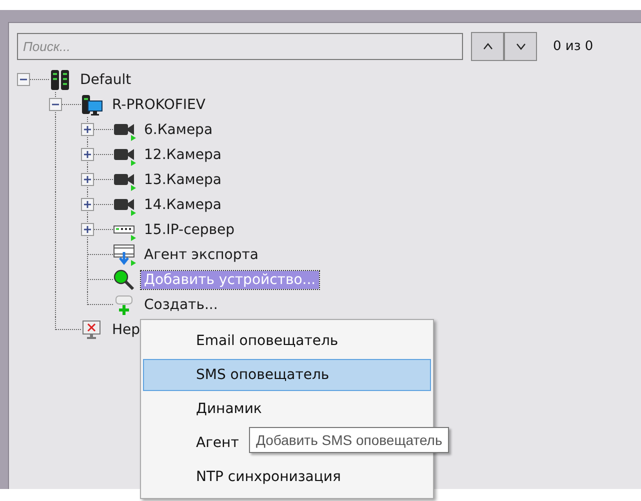 This screenshot has height=501, width=641. What do you see at coordinates (182, 155) in the screenshot?
I see `tree-item: 12.Камера` at bounding box center [182, 155].